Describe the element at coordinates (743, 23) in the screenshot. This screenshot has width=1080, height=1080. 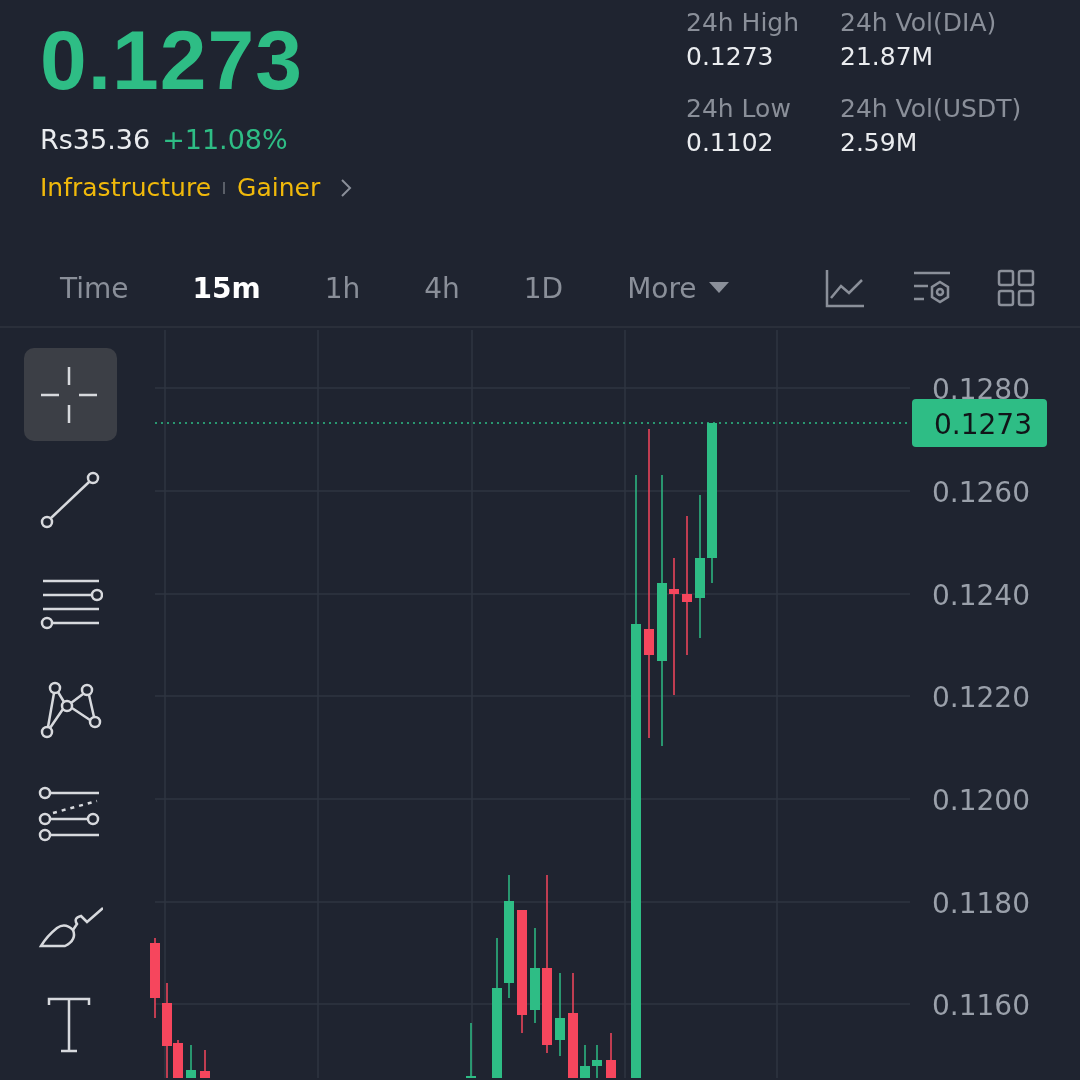
I see `stat-label: 24h High` at that location.